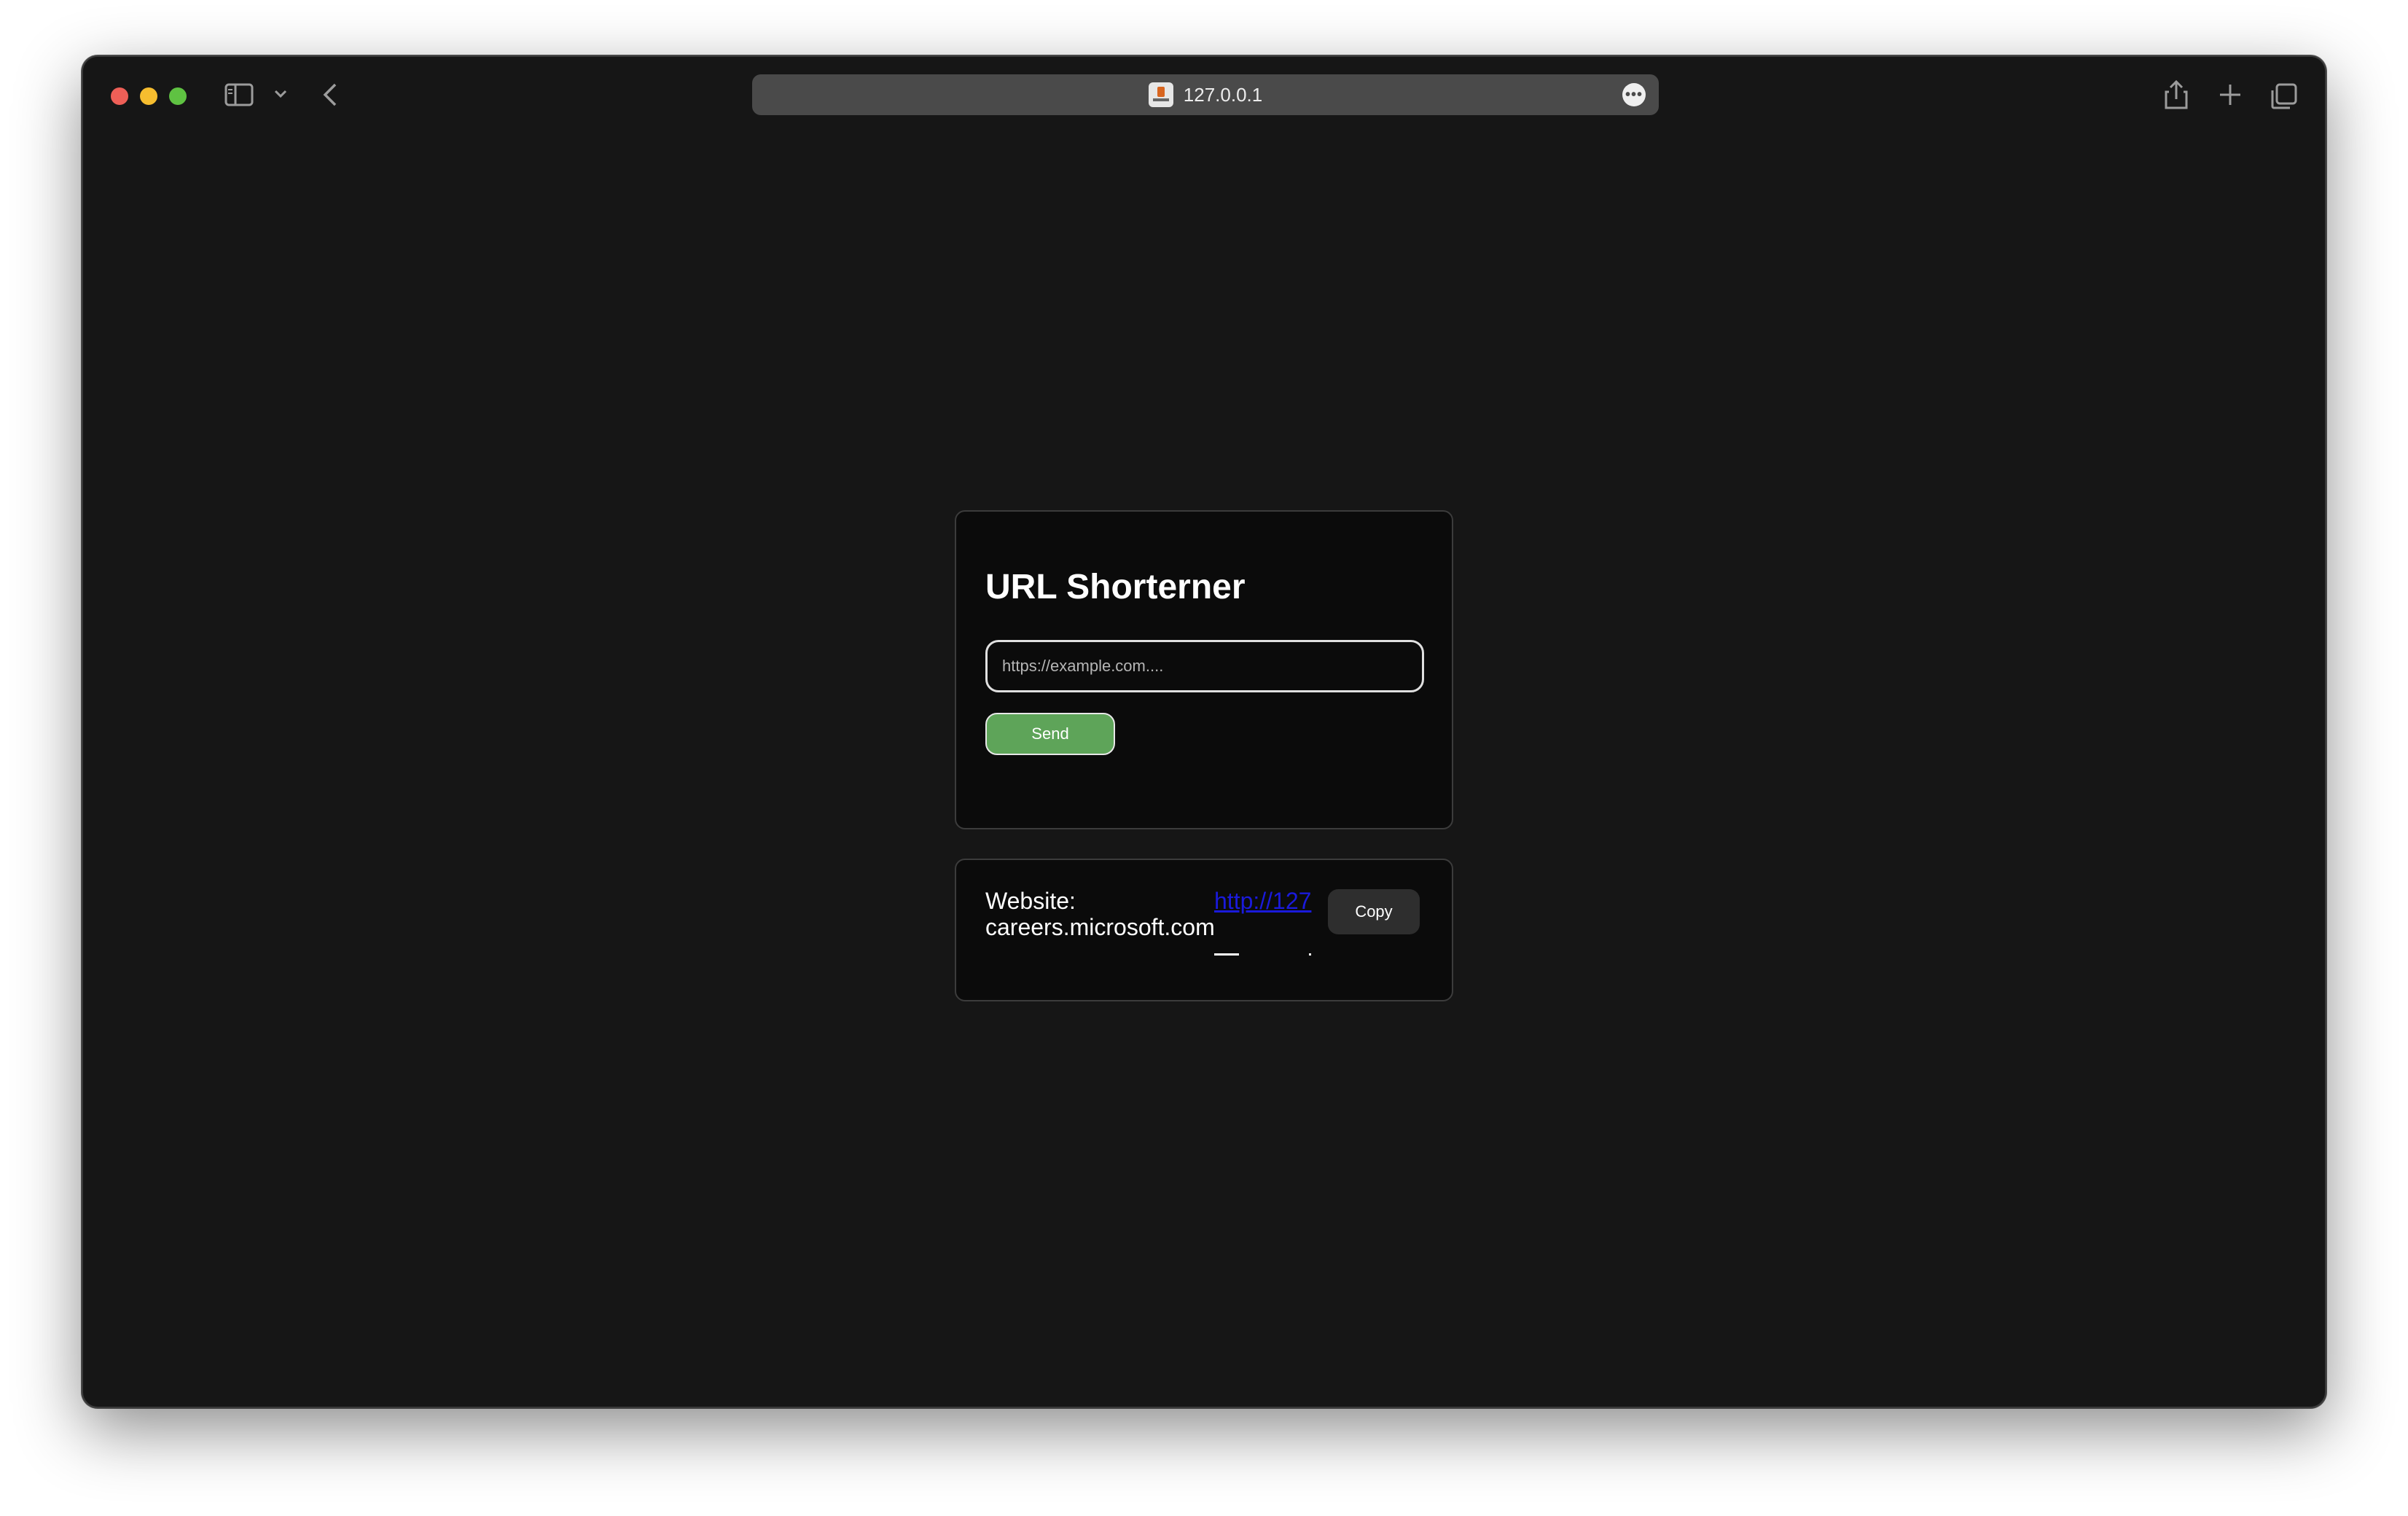 The height and width of the screenshot is (1516, 2408). I want to click on address-bar: 127.0.0.1 •••, so click(1205, 94).